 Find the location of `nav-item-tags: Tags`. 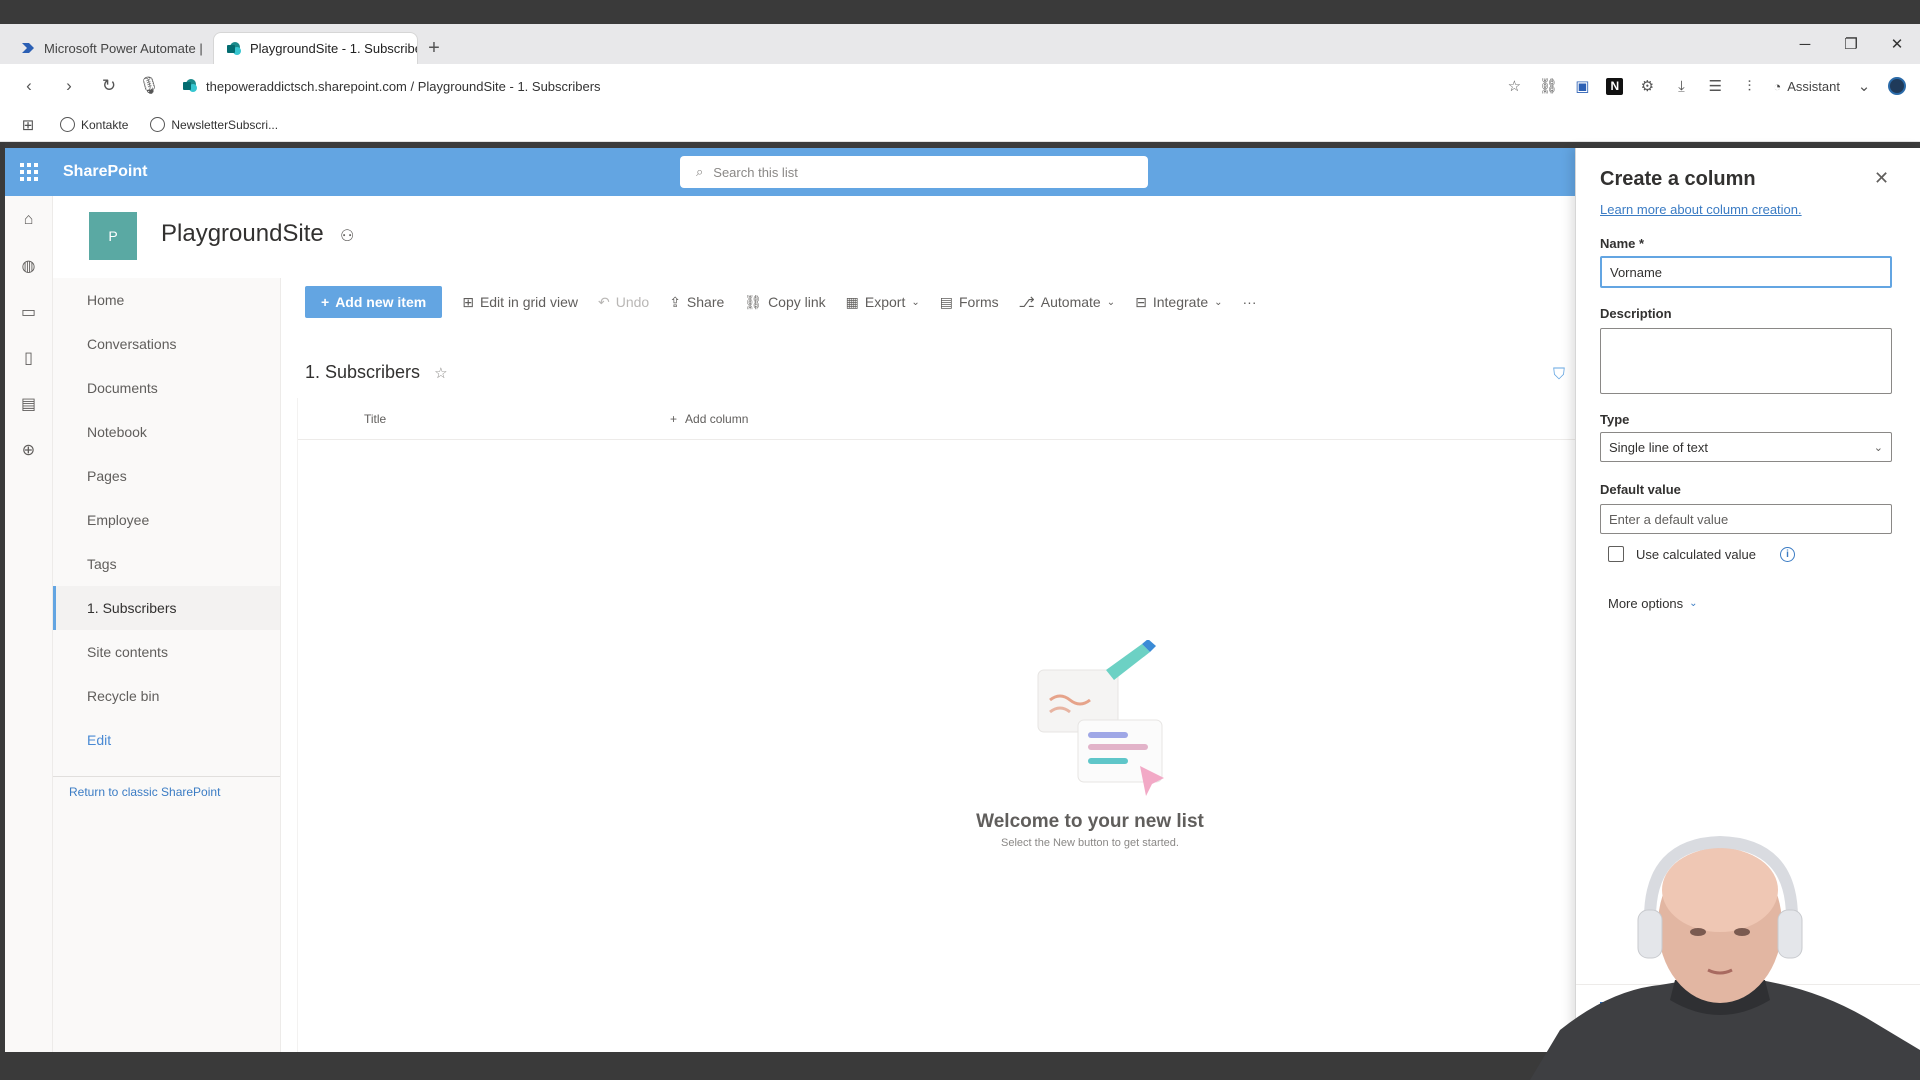

nav-item-tags: Tags is located at coordinates (166, 564).